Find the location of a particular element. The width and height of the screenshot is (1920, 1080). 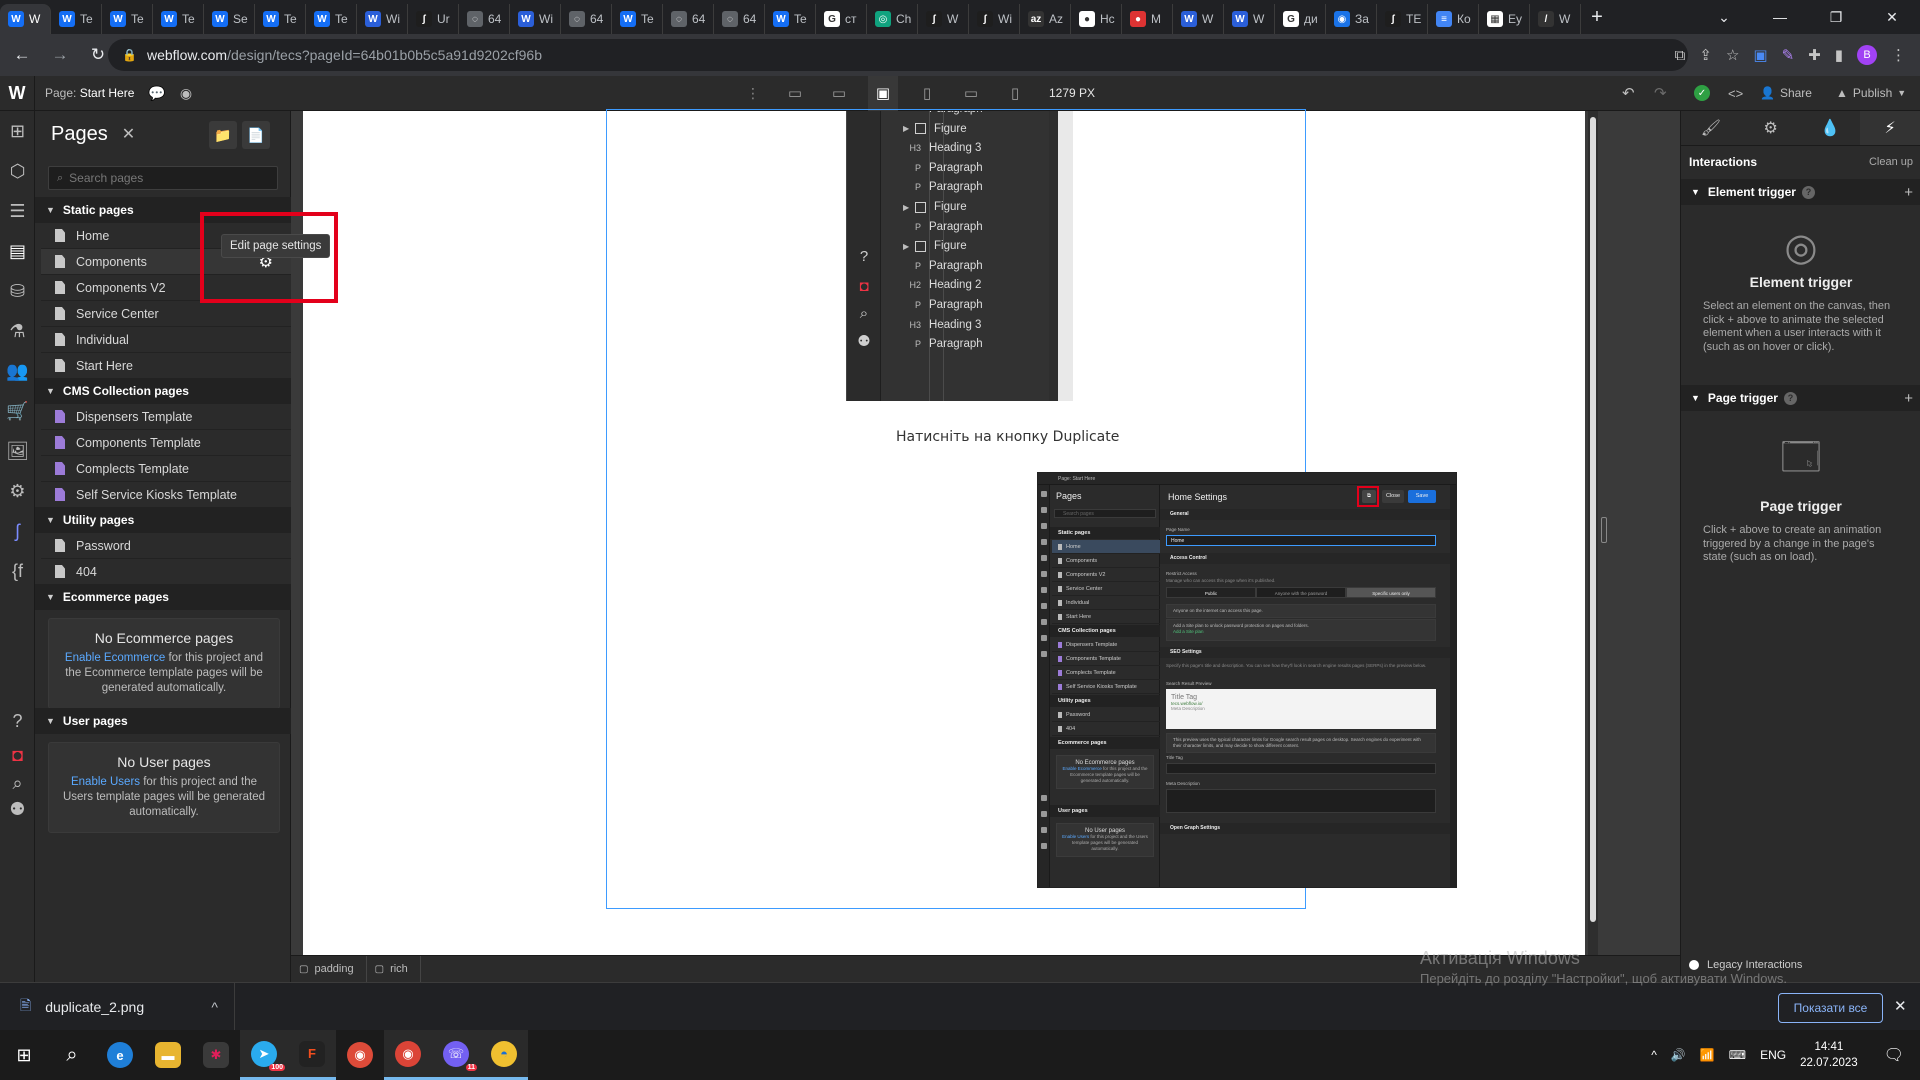

browser-tab: ● Hc is located at coordinates (1096, 19).